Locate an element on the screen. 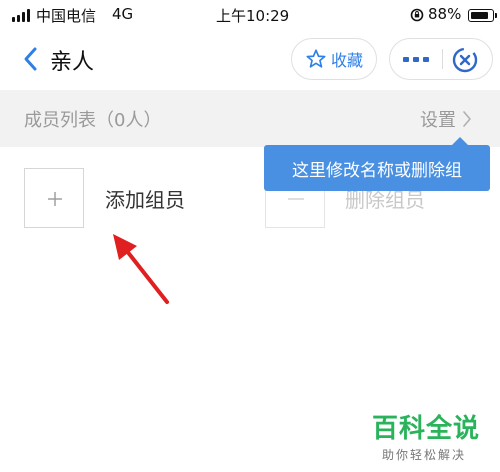 This screenshot has width=500, height=472. plus-icon is located at coordinates (55, 199).